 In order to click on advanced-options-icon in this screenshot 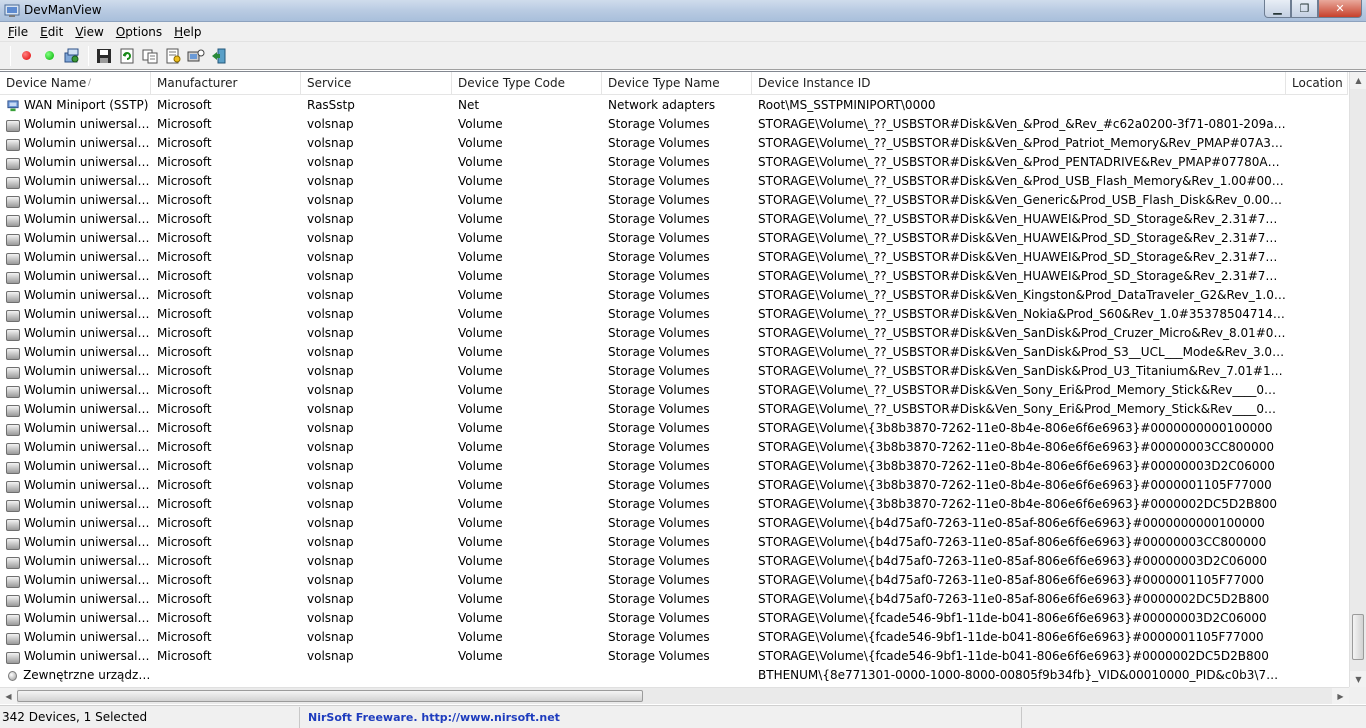, I will do `click(196, 55)`.